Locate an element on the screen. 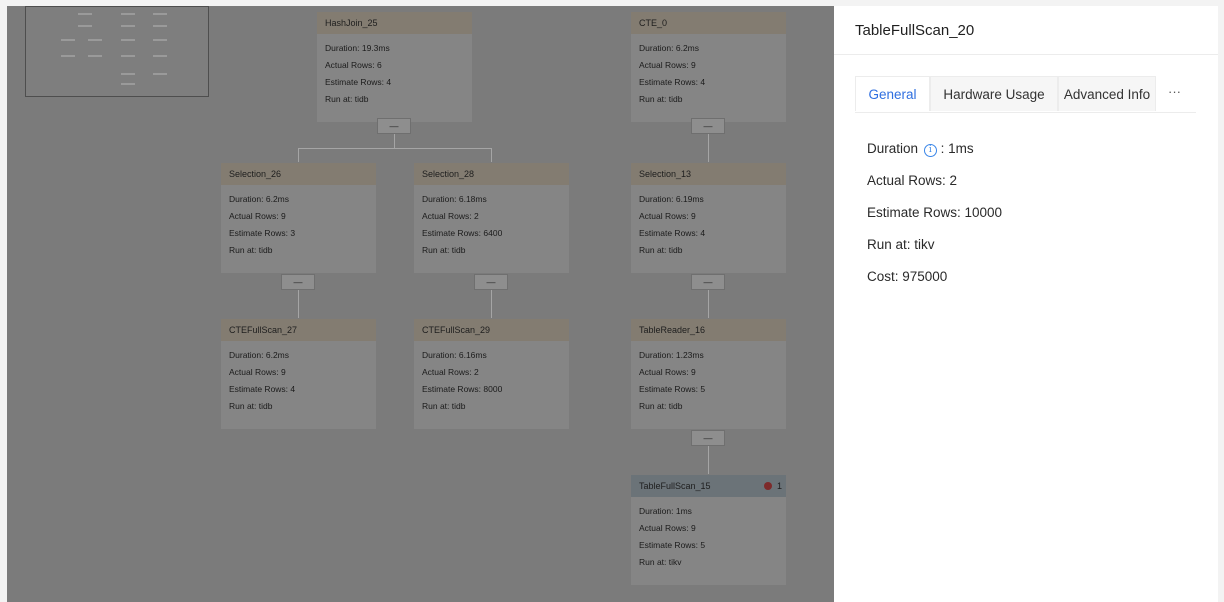 The height and width of the screenshot is (602, 1224). duration-value: : 1ms is located at coordinates (957, 148).